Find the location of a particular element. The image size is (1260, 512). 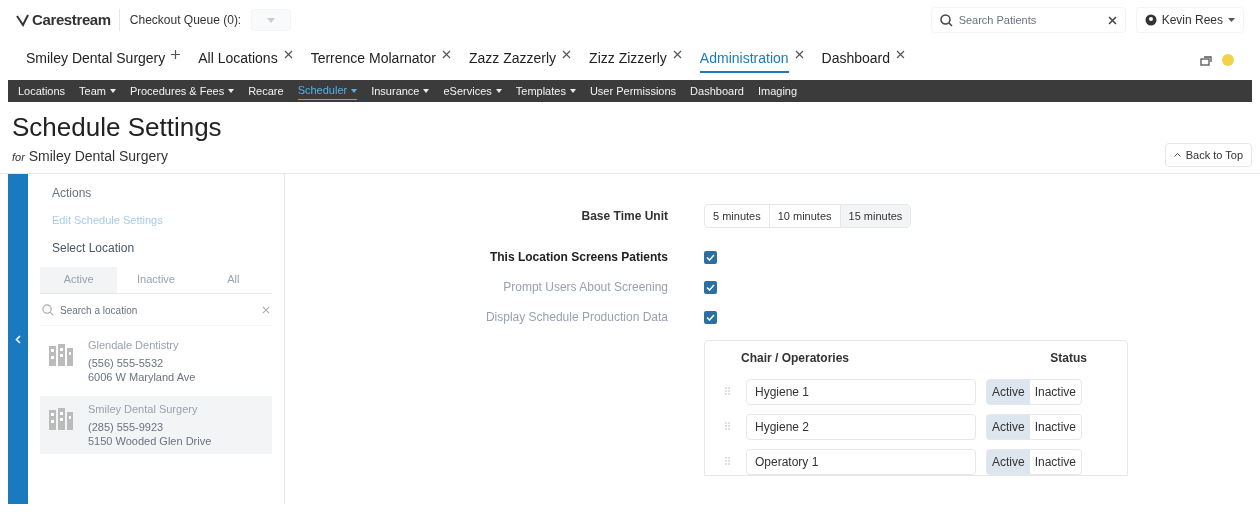

checkout-queue-label: Checkout Queue (0): is located at coordinates (185, 20).